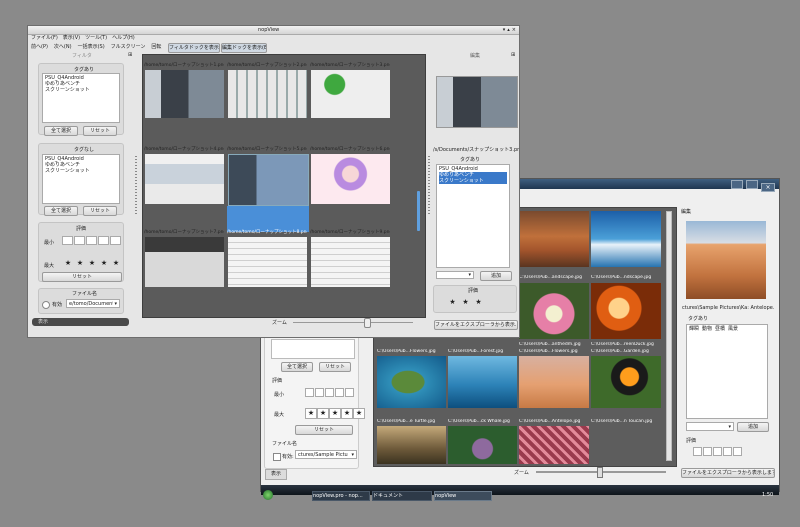  Describe the element at coordinates (326, 454) in the screenshot. I see `filename-path-combobox: ctures/Sample Pictures ▾` at that location.